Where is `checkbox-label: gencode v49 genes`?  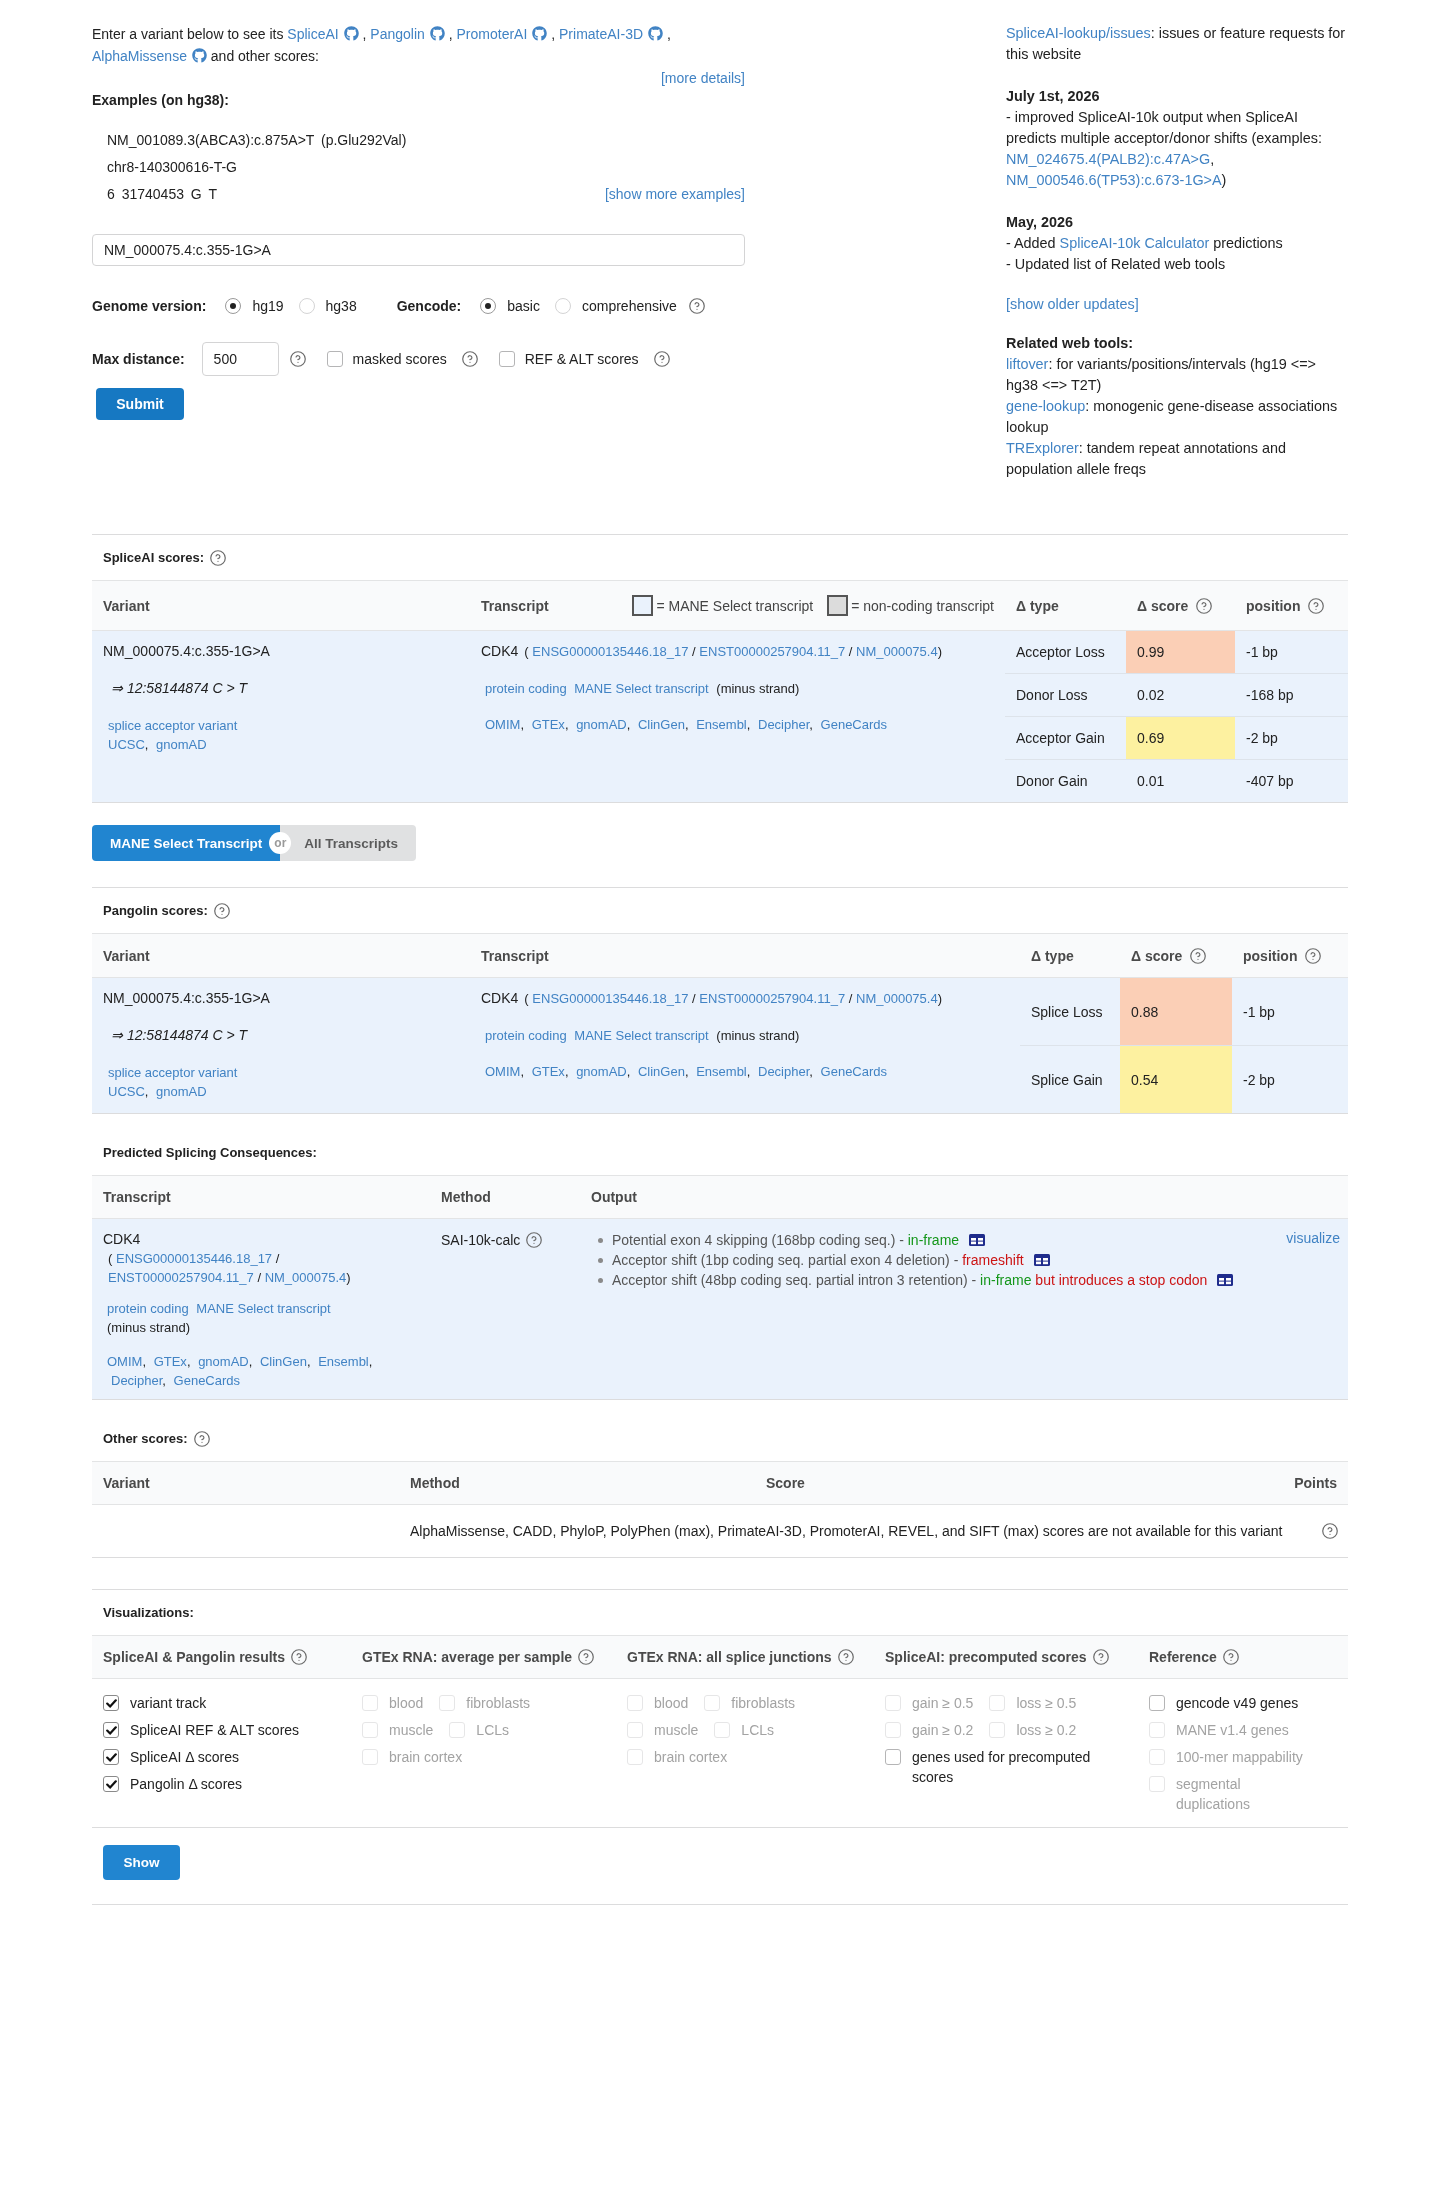 checkbox-label: gencode v49 genes is located at coordinates (1237, 1703).